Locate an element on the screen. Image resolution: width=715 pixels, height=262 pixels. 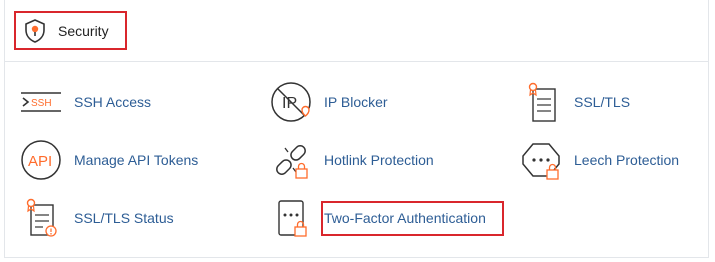
hotlink-protection-link: Hotlink Protection is located at coordinates (351, 160).